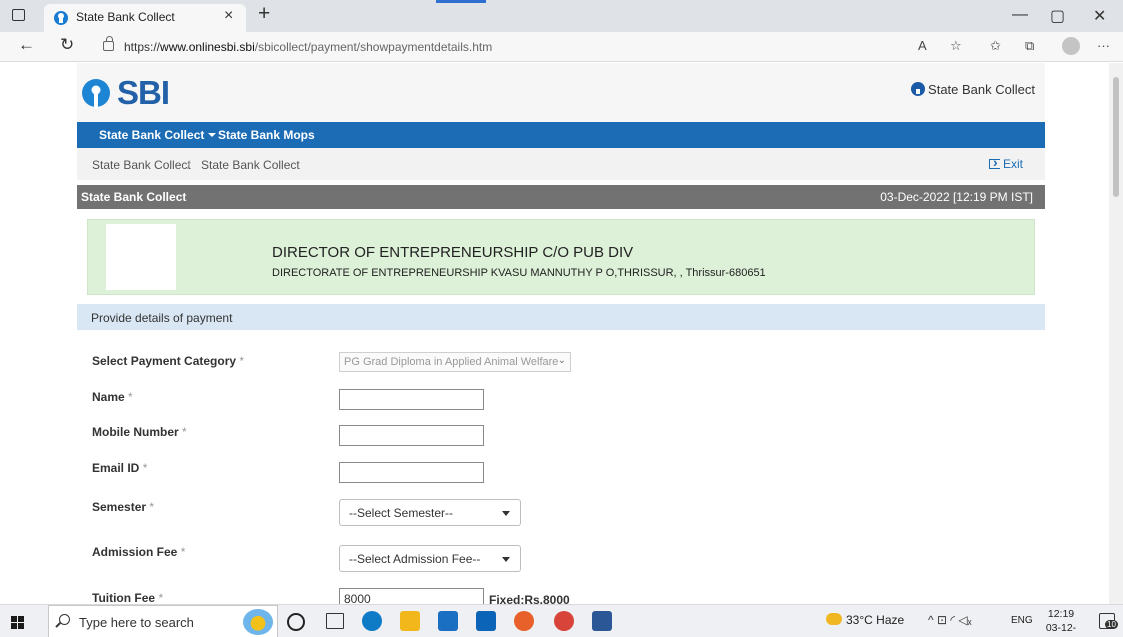 The width and height of the screenshot is (1123, 637). What do you see at coordinates (112, 397) in the screenshot?
I see `name-label: Name *` at bounding box center [112, 397].